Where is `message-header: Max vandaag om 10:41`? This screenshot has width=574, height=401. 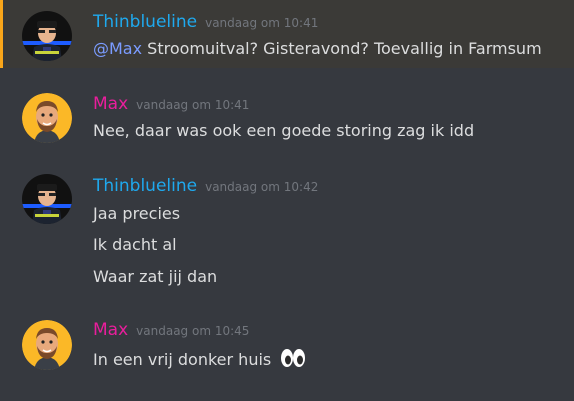
message-header: Max vandaag om 10:41 is located at coordinates (171, 104).